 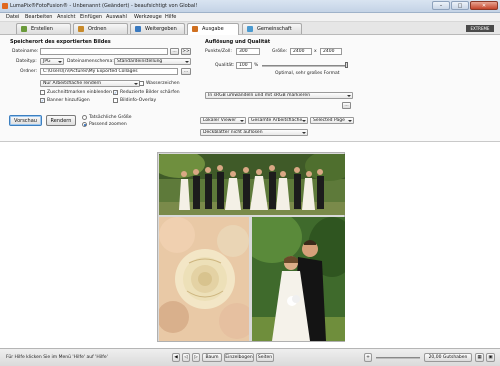 What do you see at coordinates (148, 17) in the screenshot?
I see `menu-tools: Werkzeuge` at bounding box center [148, 17].